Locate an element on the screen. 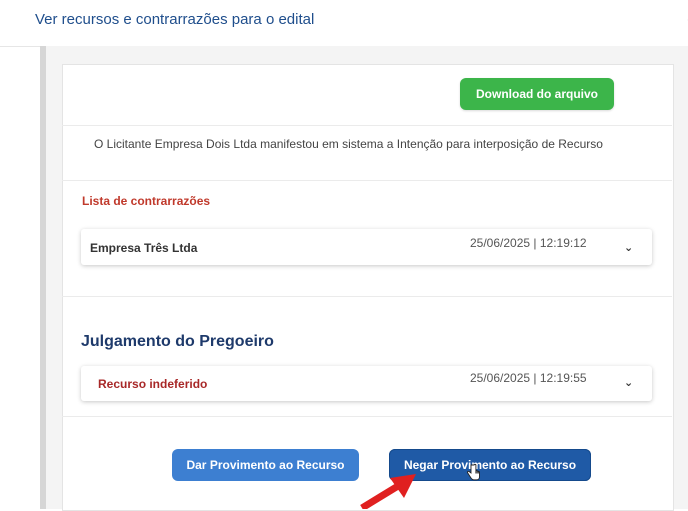 The height and width of the screenshot is (511, 688). counterarguments-label: Lista de contrarrazões is located at coordinates (146, 201).